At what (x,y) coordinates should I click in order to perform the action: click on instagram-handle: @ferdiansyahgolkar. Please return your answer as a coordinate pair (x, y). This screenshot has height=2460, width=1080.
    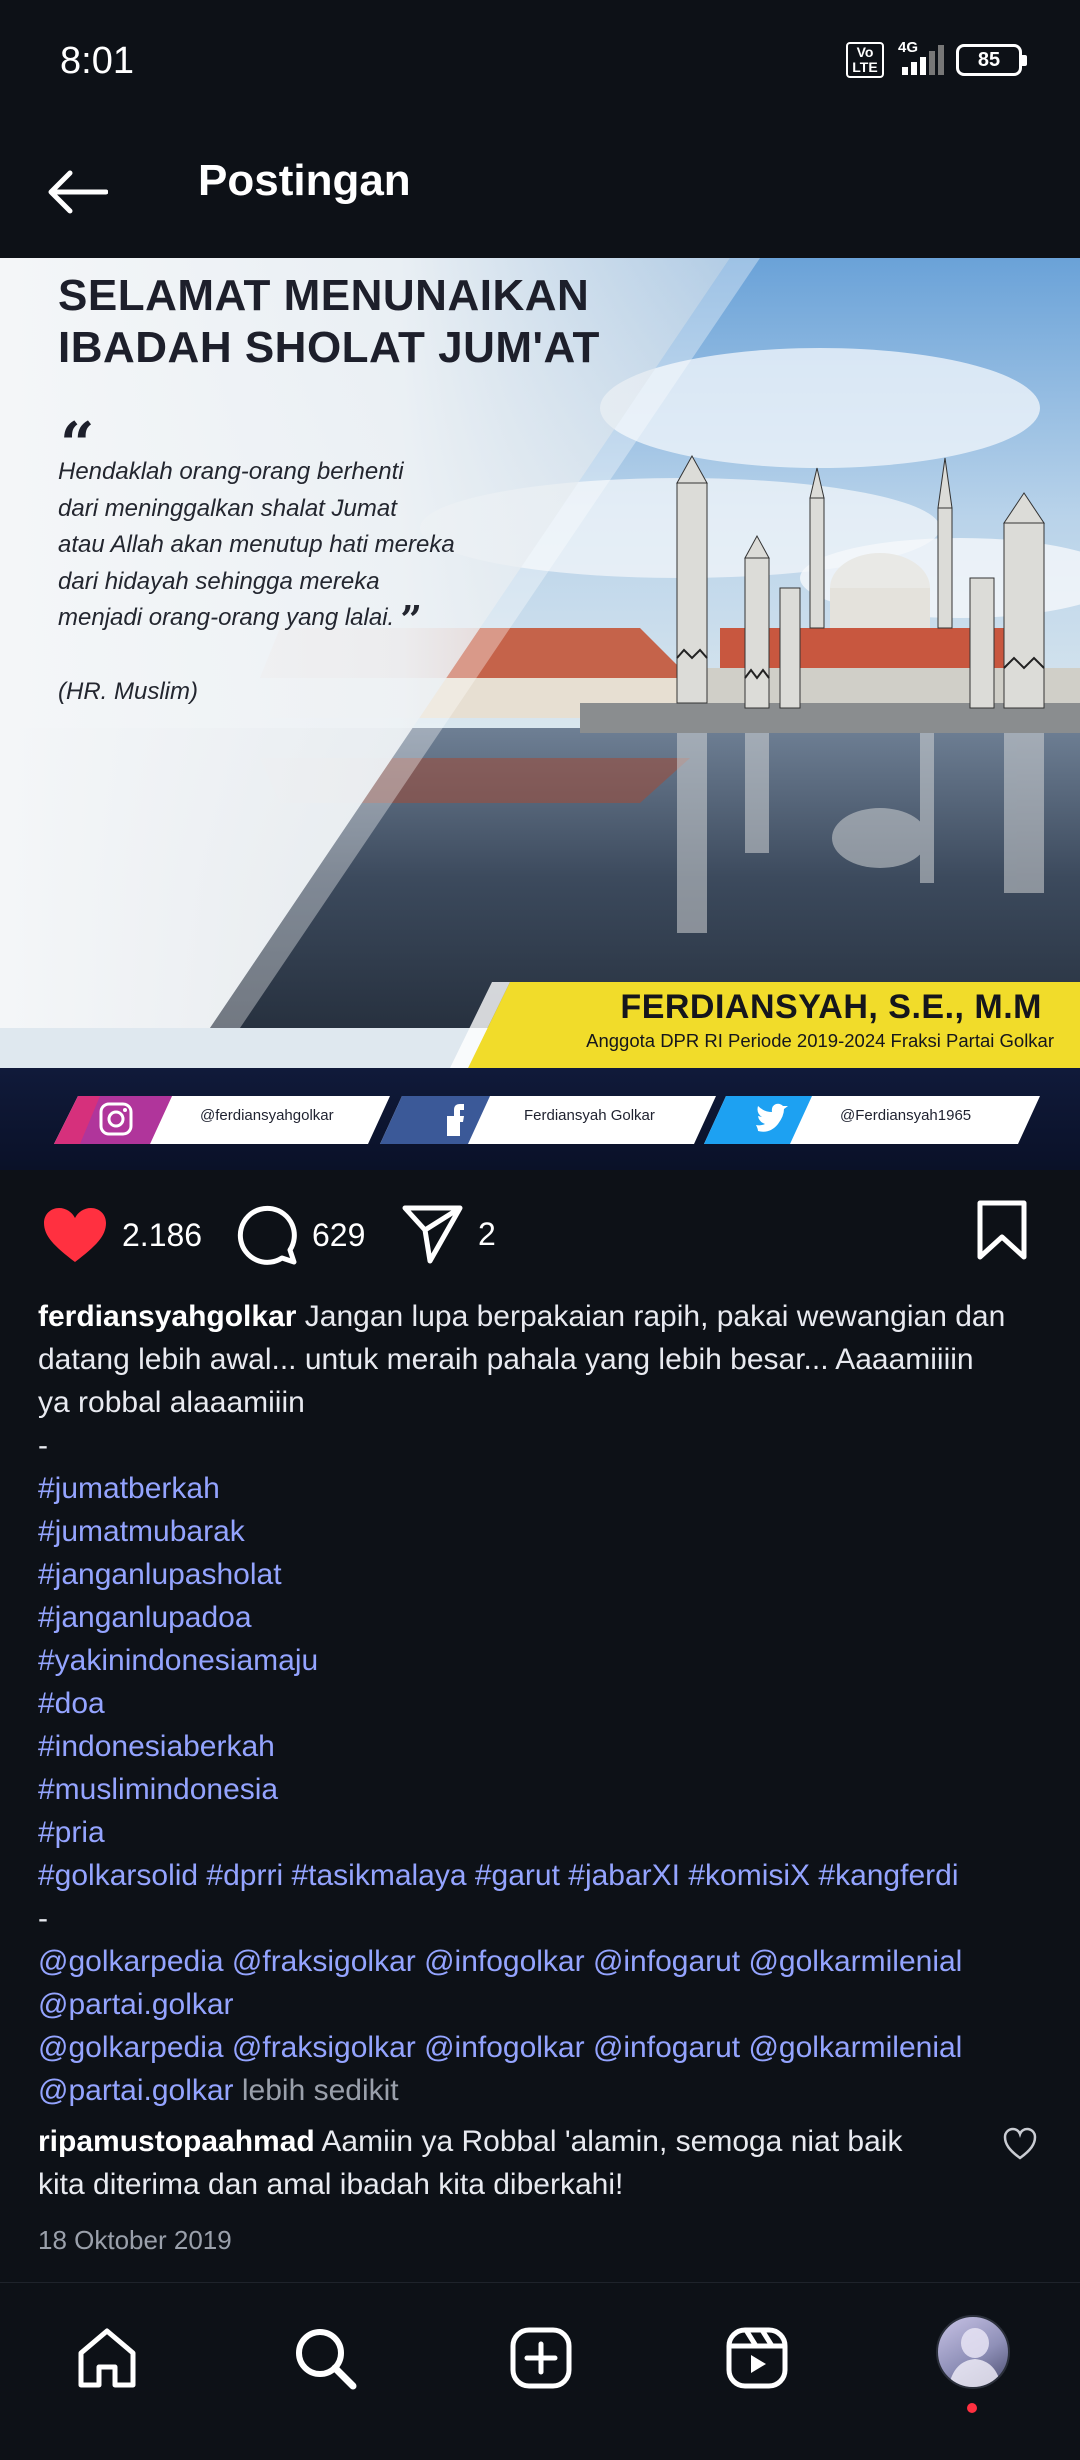
    Looking at the image, I should click on (267, 1115).